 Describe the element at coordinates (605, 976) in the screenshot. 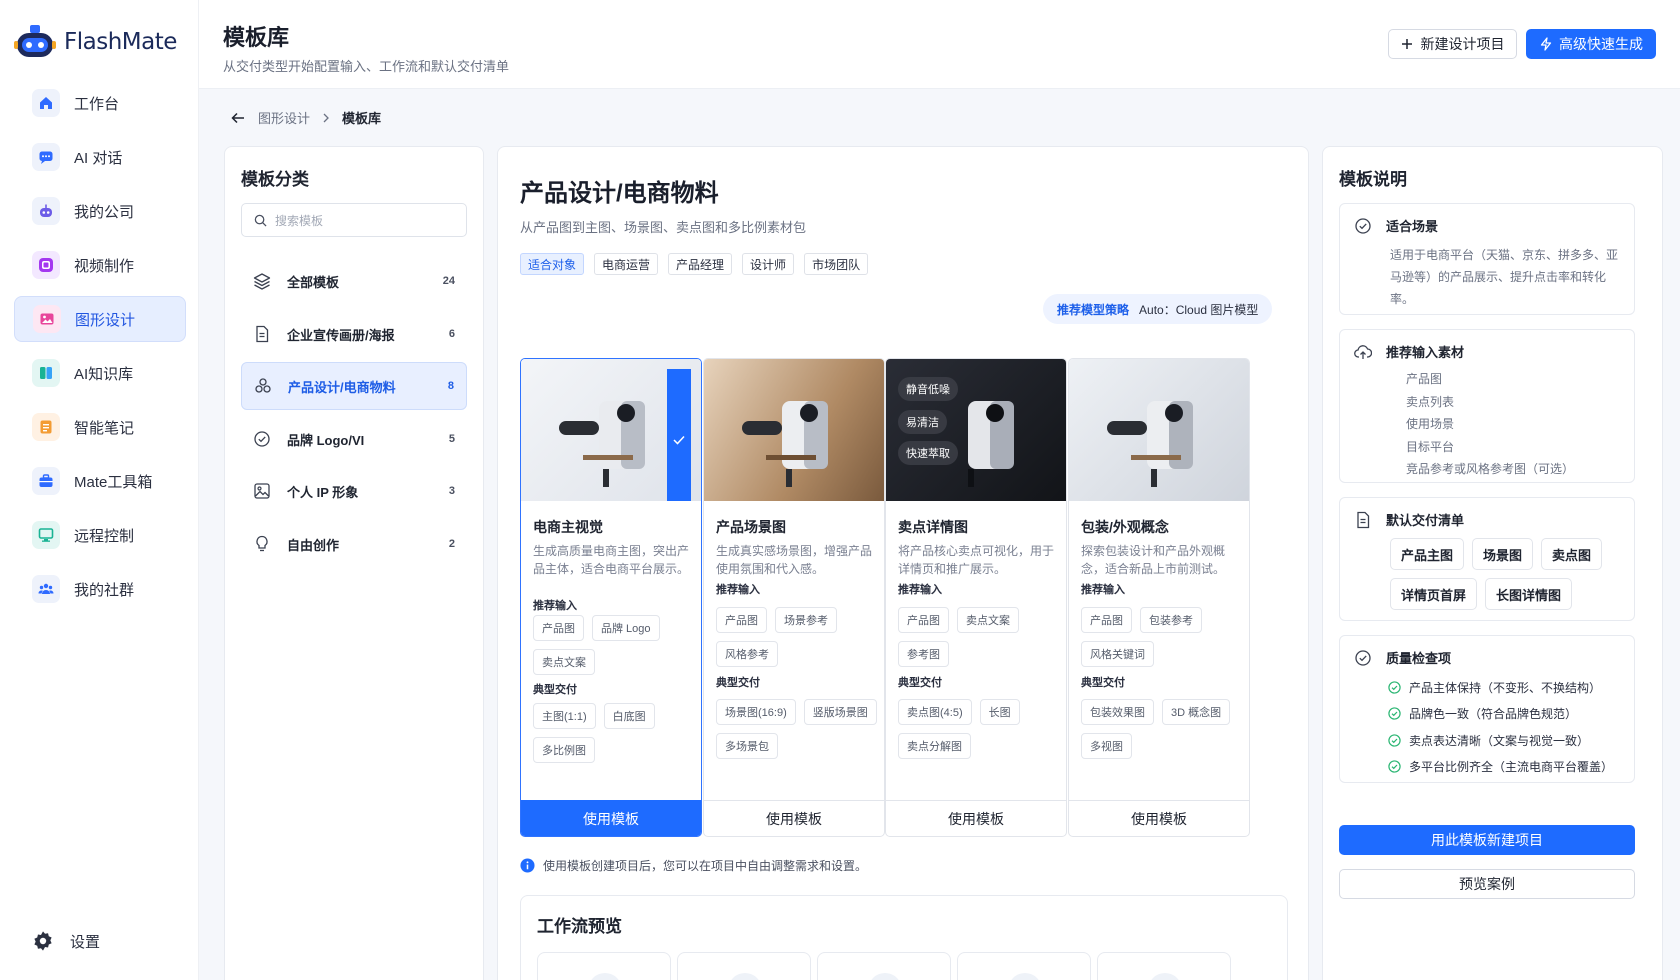

I see `workflow-step-icon` at that location.